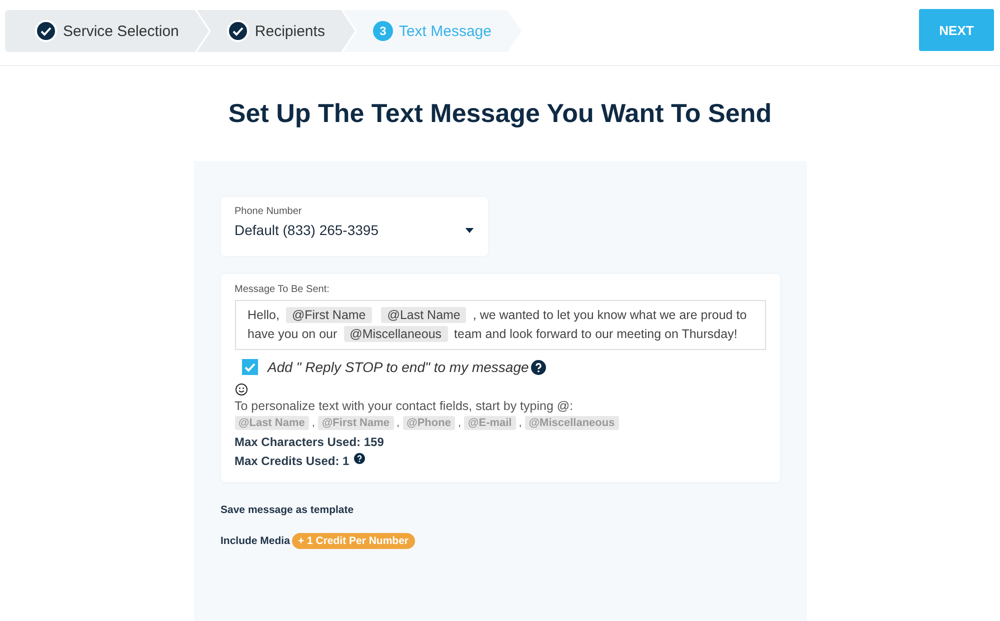  Describe the element at coordinates (609, 315) in the screenshot. I see `message-text: , we wanted to let you know what we are proud to` at that location.